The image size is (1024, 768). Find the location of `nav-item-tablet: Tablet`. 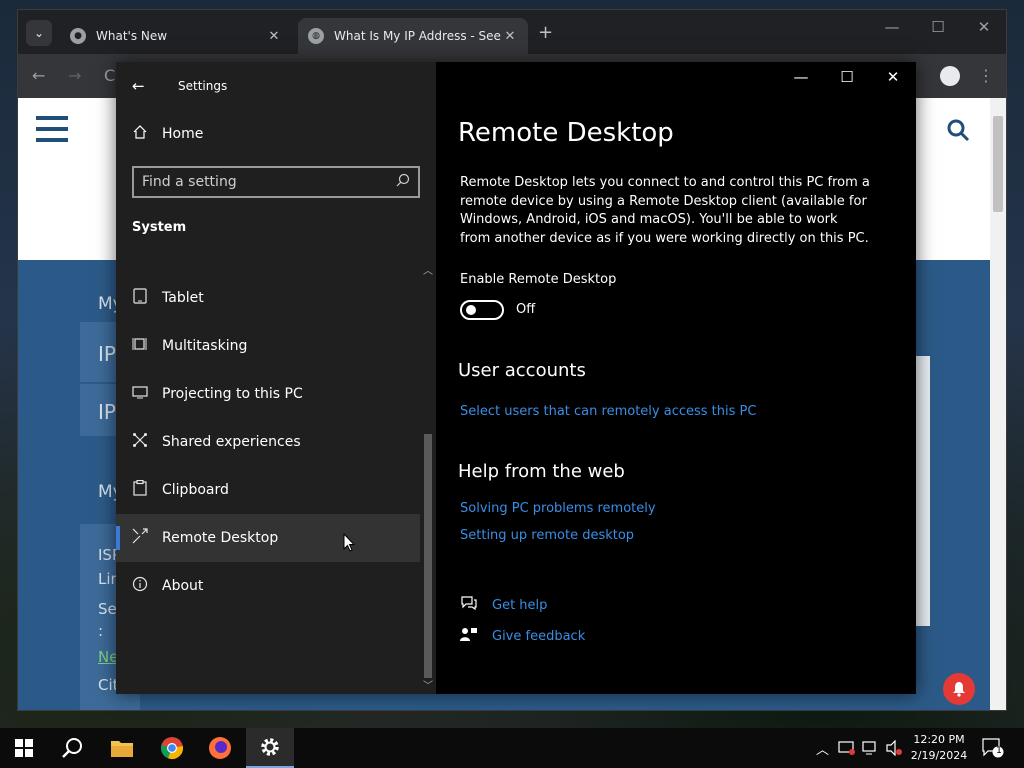

nav-item-tablet: Tablet is located at coordinates (268, 298).